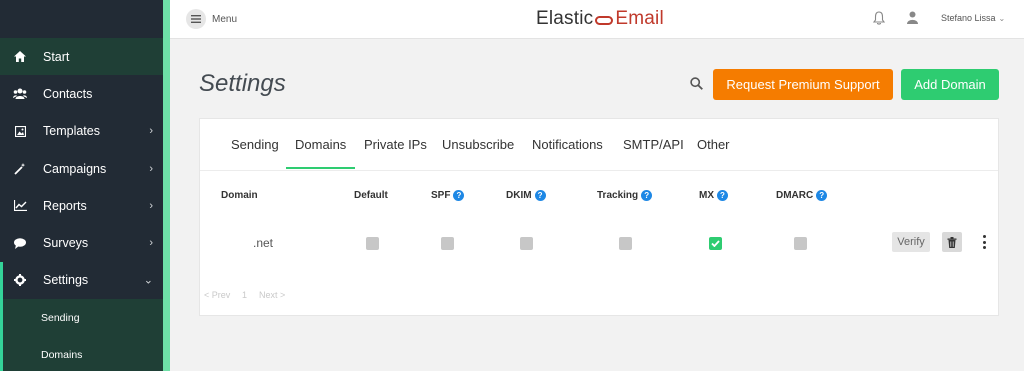 This screenshot has width=1024, height=371. I want to click on sidebar-item-surveys: Surveys ›, so click(81, 242).